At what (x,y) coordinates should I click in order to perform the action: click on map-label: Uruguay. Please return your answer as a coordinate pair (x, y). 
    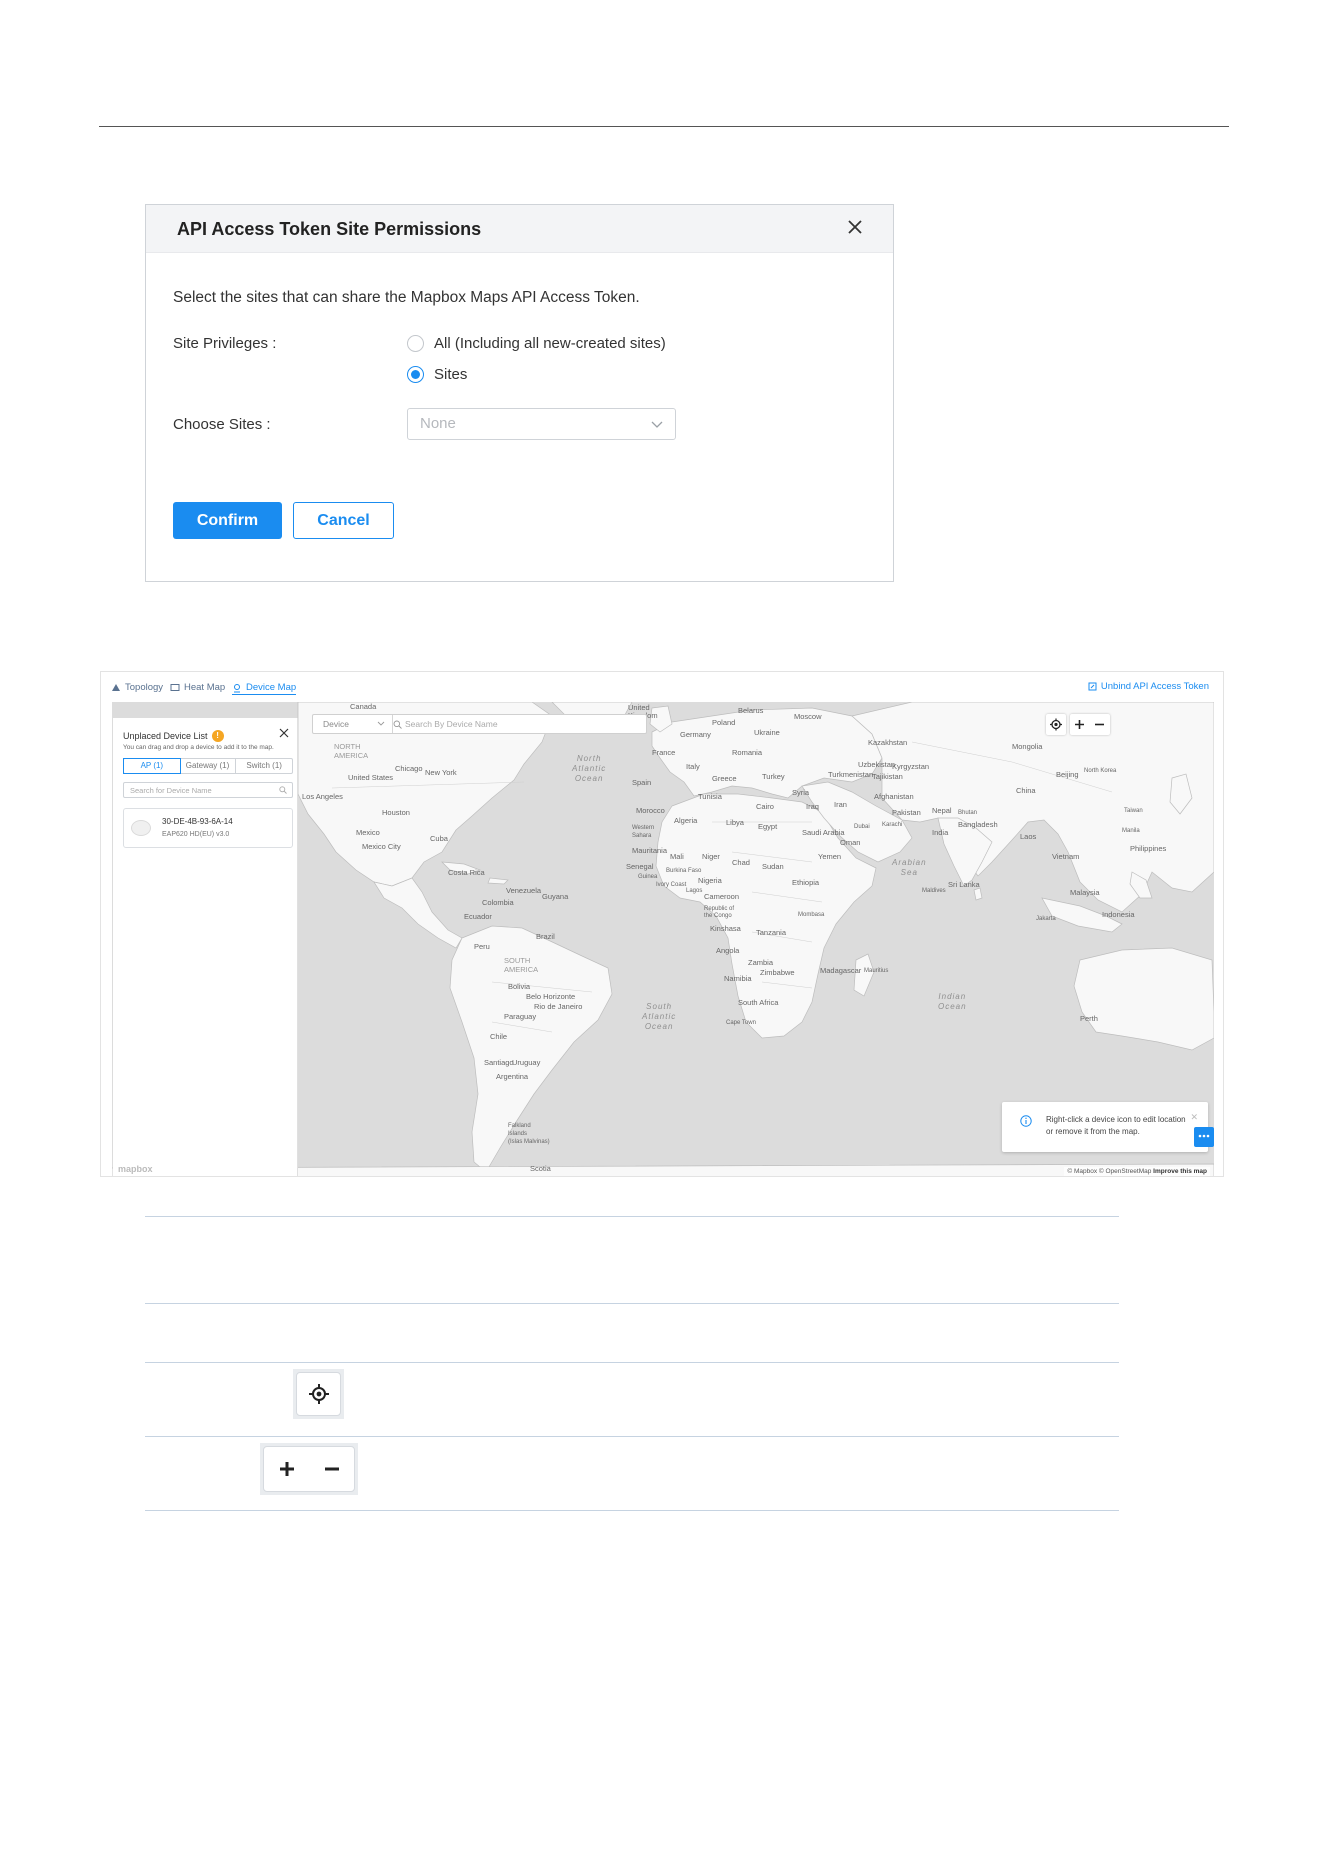
    Looking at the image, I should click on (526, 1062).